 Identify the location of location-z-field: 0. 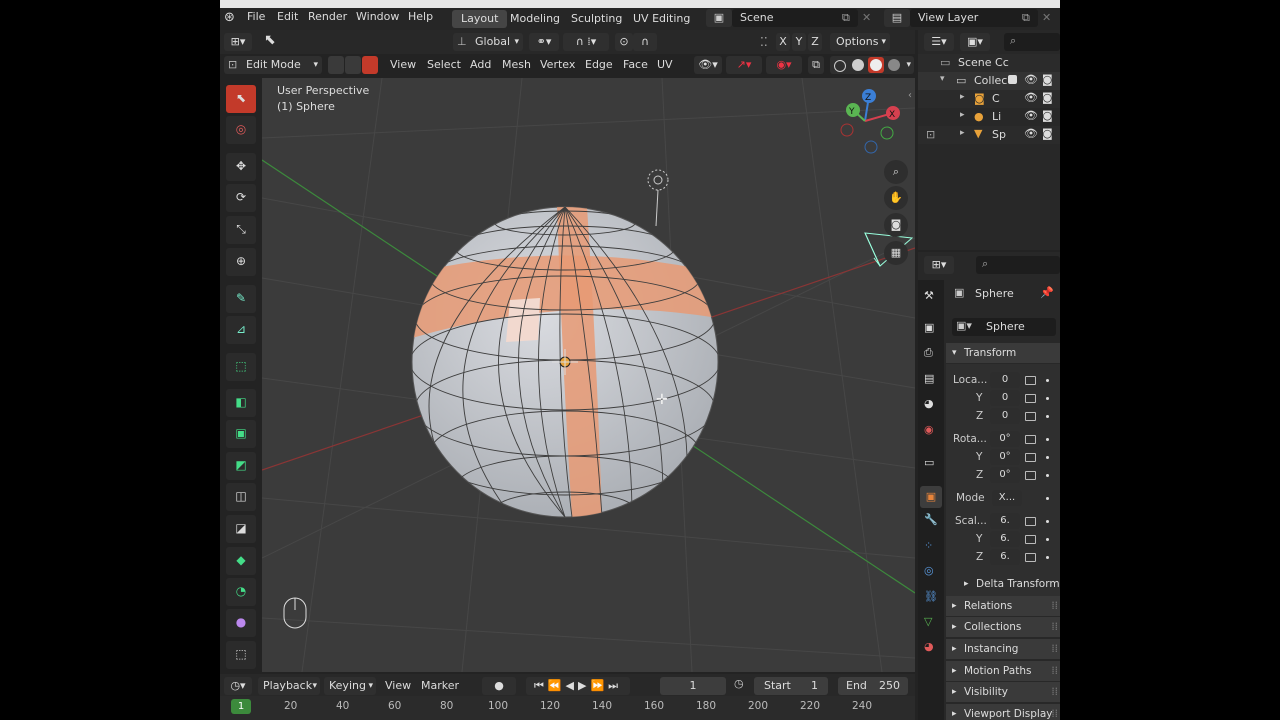
(1005, 416).